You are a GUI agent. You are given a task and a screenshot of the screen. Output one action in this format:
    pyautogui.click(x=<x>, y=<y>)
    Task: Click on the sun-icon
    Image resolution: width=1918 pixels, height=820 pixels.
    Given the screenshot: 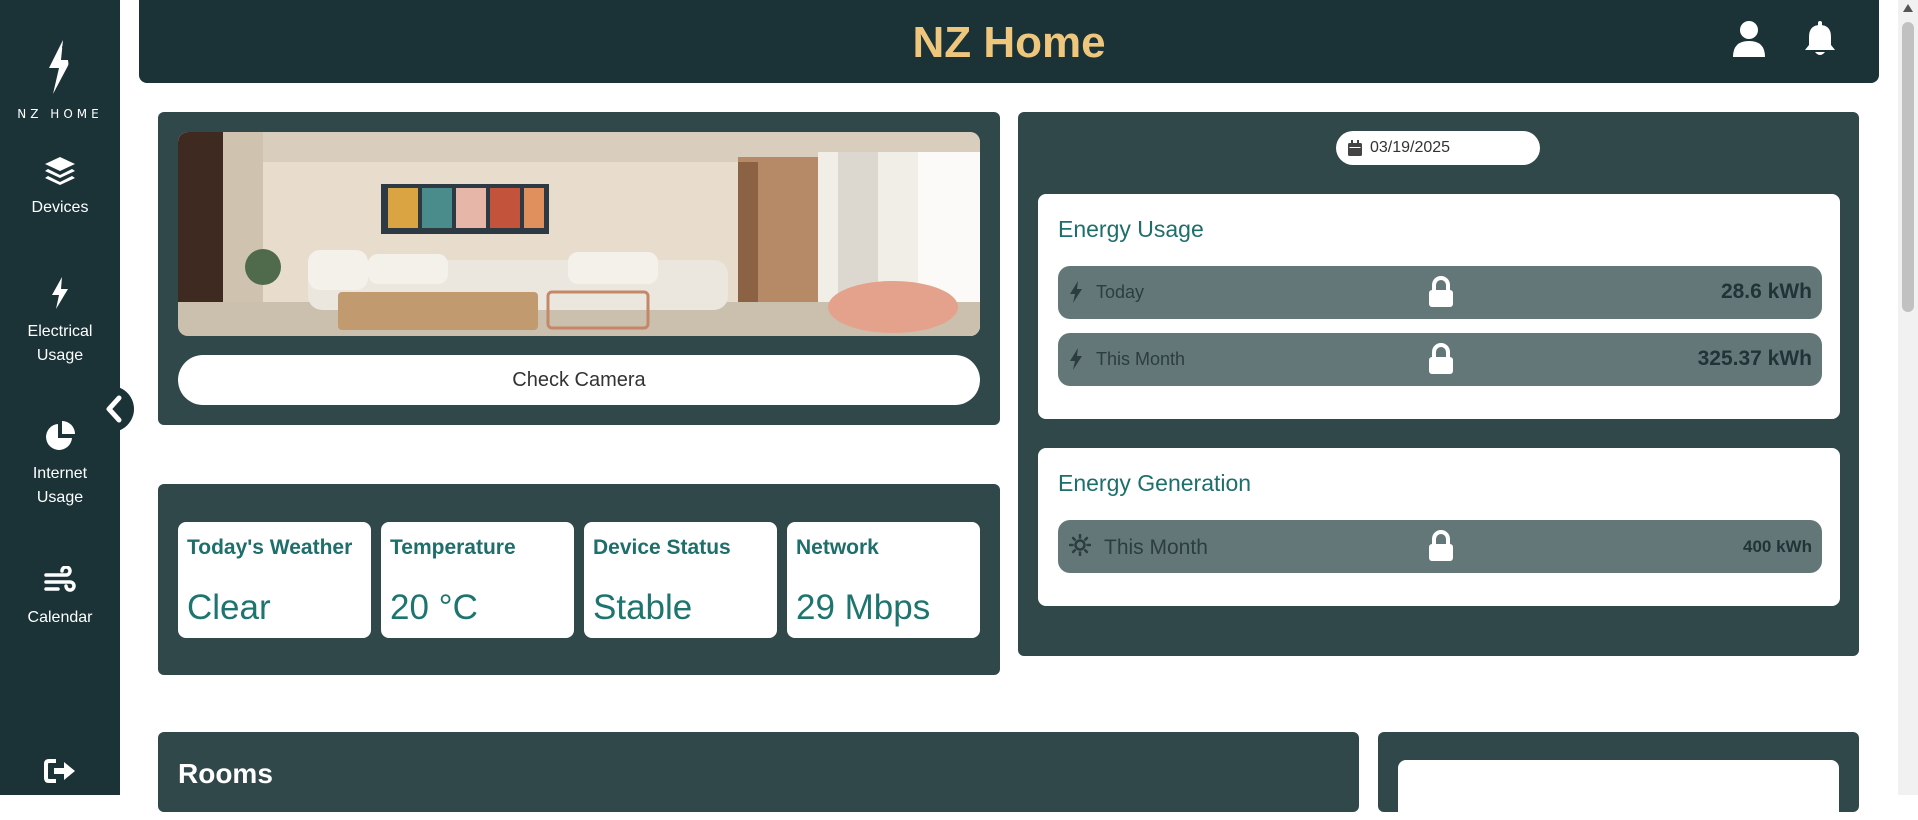 What is the action you would take?
    pyautogui.click(x=1080, y=545)
    